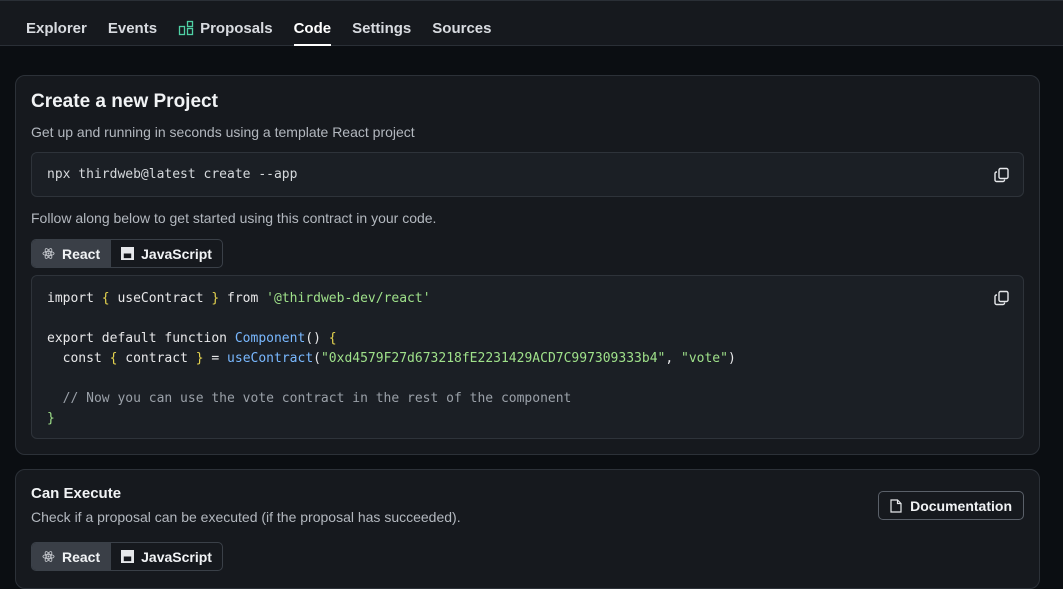  What do you see at coordinates (76, 493) in the screenshot?
I see `card-title: Can Execute` at bounding box center [76, 493].